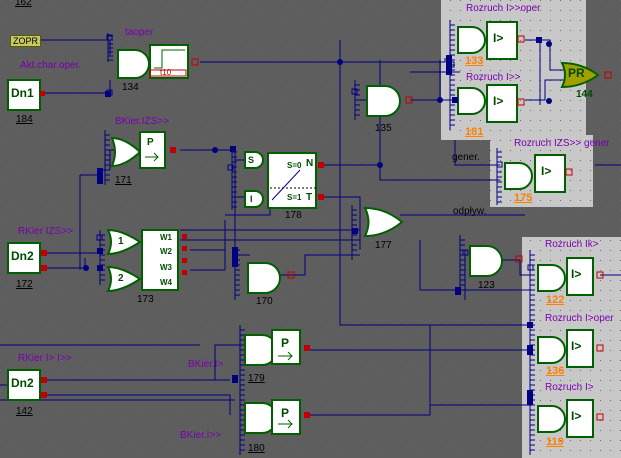 The width and height of the screenshot is (621, 458). What do you see at coordinates (256, 378) in the screenshot?
I see `p179-number: 179` at bounding box center [256, 378].